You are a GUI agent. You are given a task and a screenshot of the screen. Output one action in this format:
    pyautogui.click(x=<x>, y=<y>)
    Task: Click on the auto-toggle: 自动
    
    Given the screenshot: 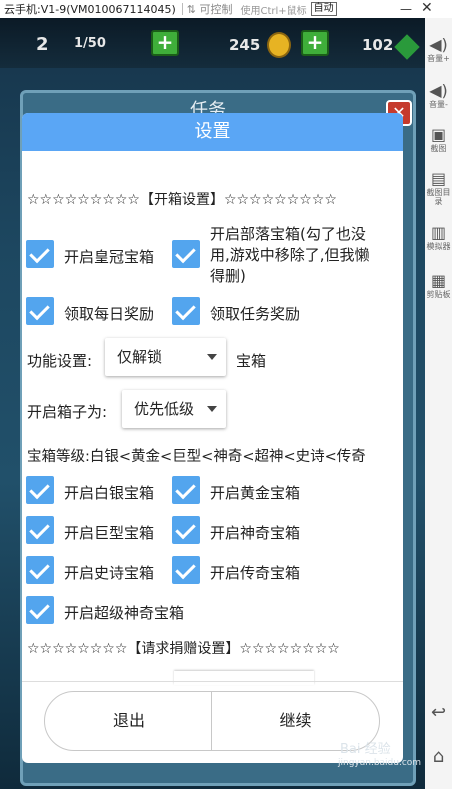 What is the action you would take?
    pyautogui.click(x=323, y=9)
    